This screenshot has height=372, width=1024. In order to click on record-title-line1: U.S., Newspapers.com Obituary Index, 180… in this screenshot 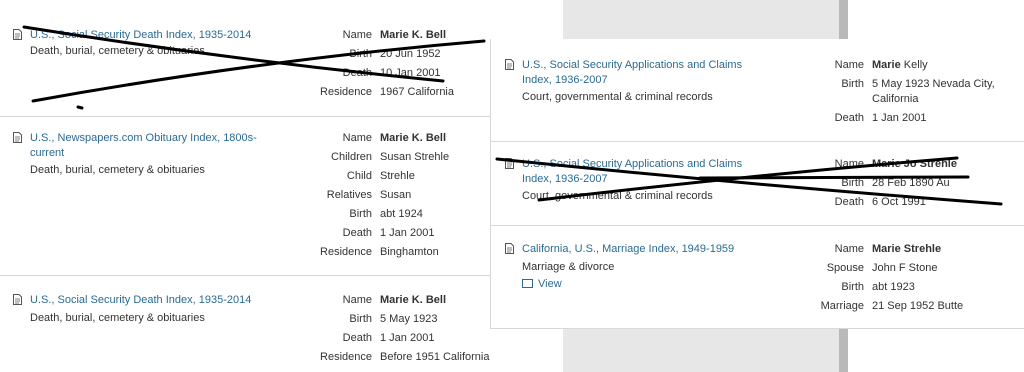, I will do `click(143, 138)`.